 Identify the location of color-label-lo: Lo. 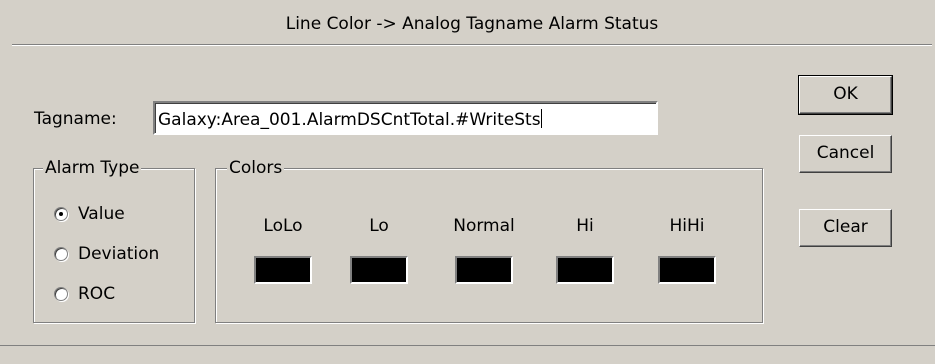
(379, 226).